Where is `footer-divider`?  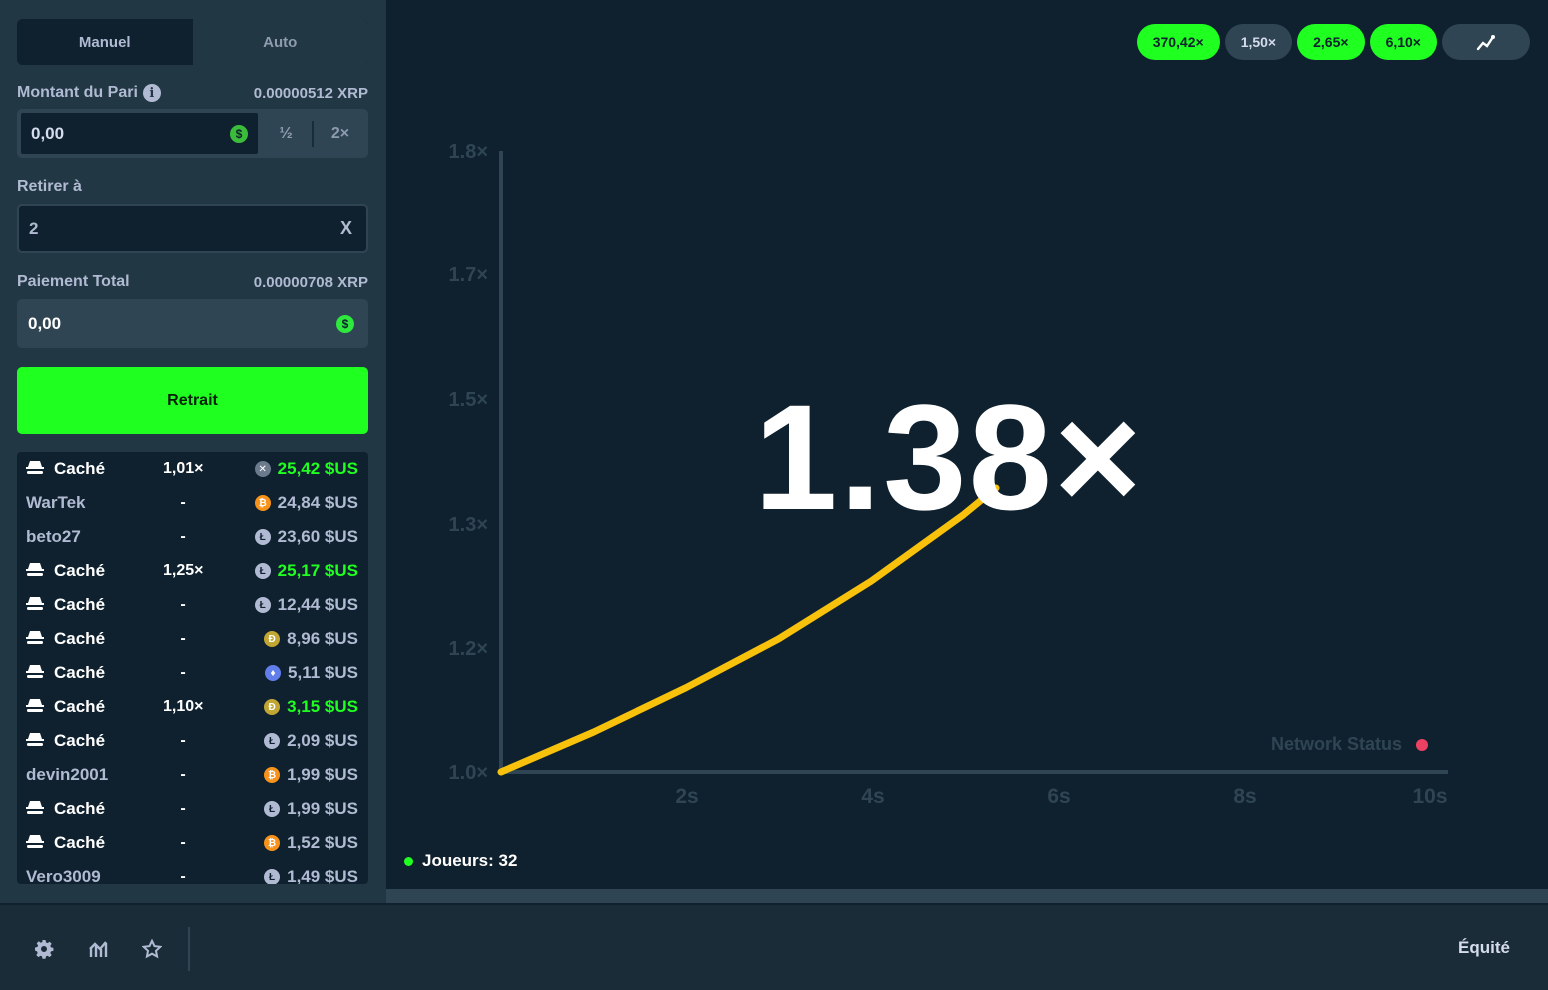 footer-divider is located at coordinates (189, 949).